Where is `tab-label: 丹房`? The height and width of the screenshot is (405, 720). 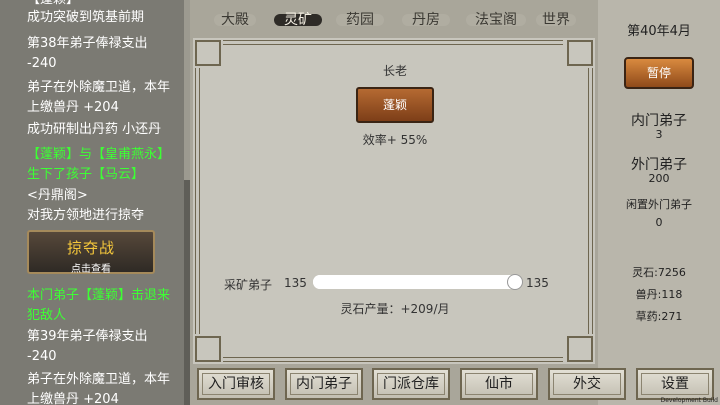
tab-label: 丹房 is located at coordinates (426, 20).